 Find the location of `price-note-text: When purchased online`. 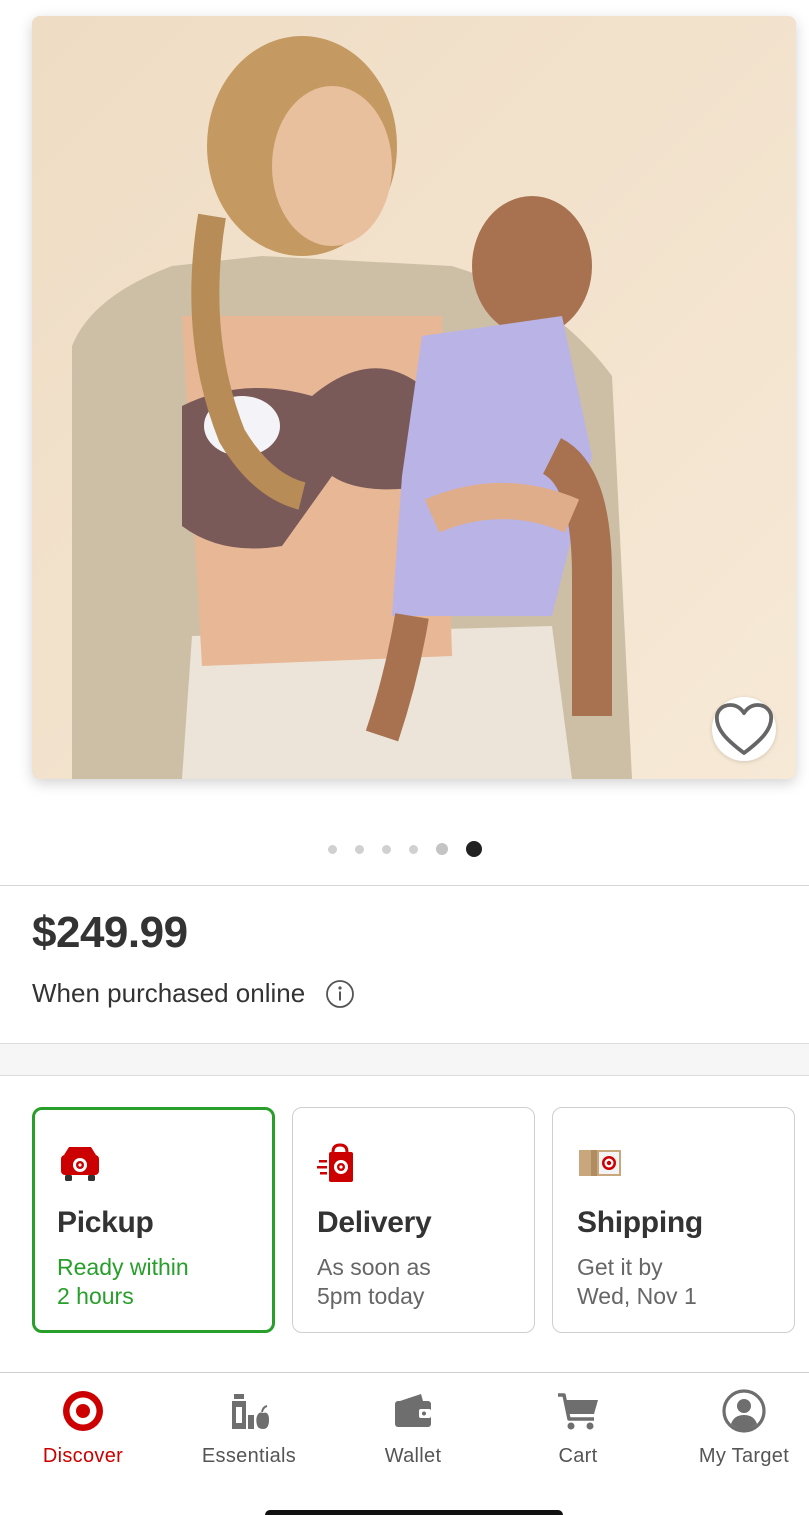

price-note-text: When purchased online is located at coordinates (169, 993).